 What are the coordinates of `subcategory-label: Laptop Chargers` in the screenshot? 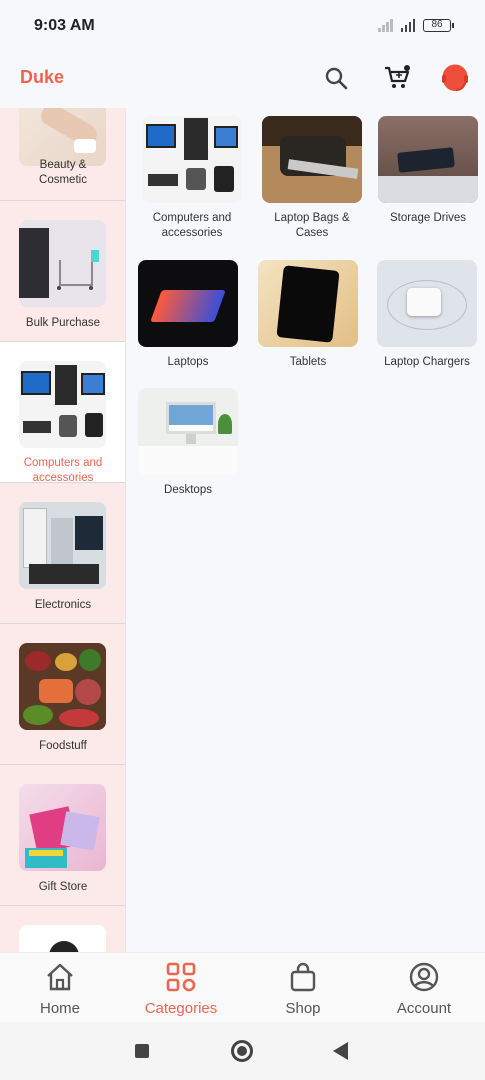 It's located at (427, 362).